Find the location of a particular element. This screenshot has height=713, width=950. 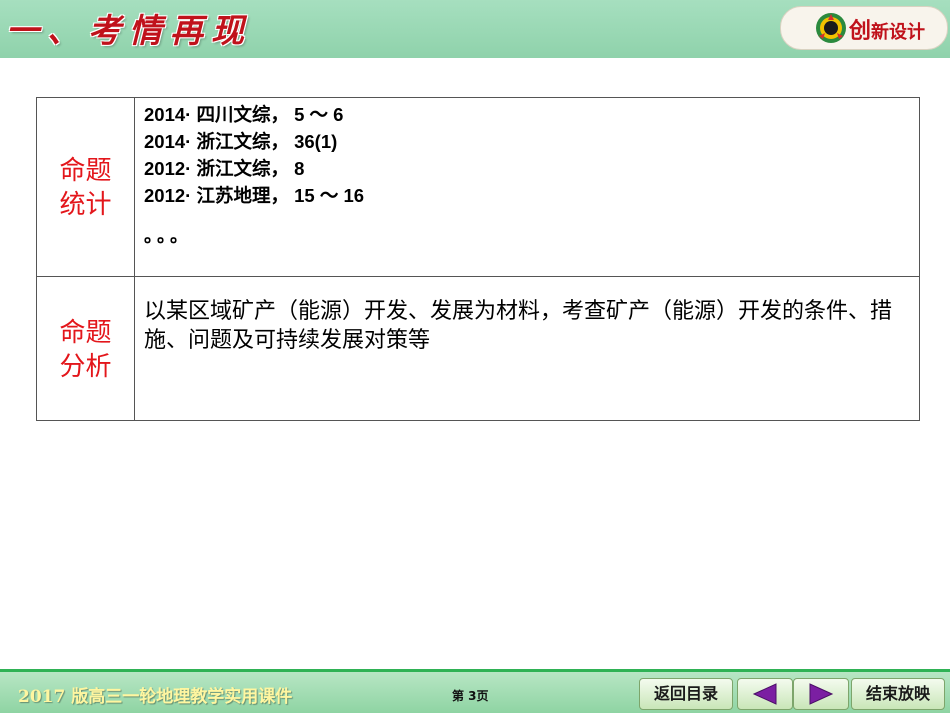

back-to-contents-button: 返回目录 is located at coordinates (686, 694).